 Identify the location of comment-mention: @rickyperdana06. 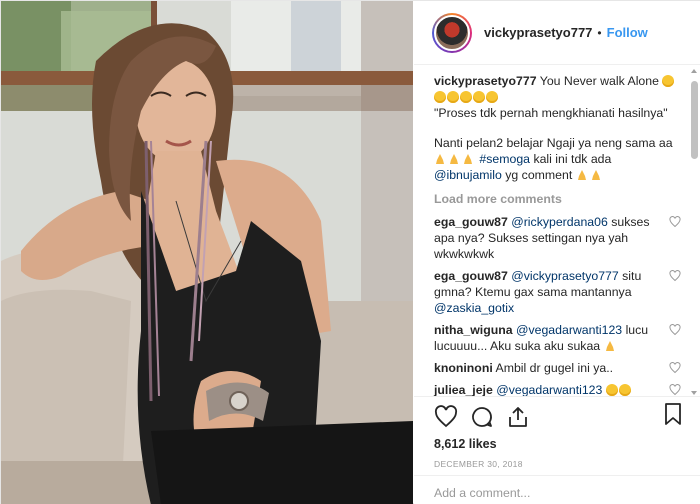
(559, 222).